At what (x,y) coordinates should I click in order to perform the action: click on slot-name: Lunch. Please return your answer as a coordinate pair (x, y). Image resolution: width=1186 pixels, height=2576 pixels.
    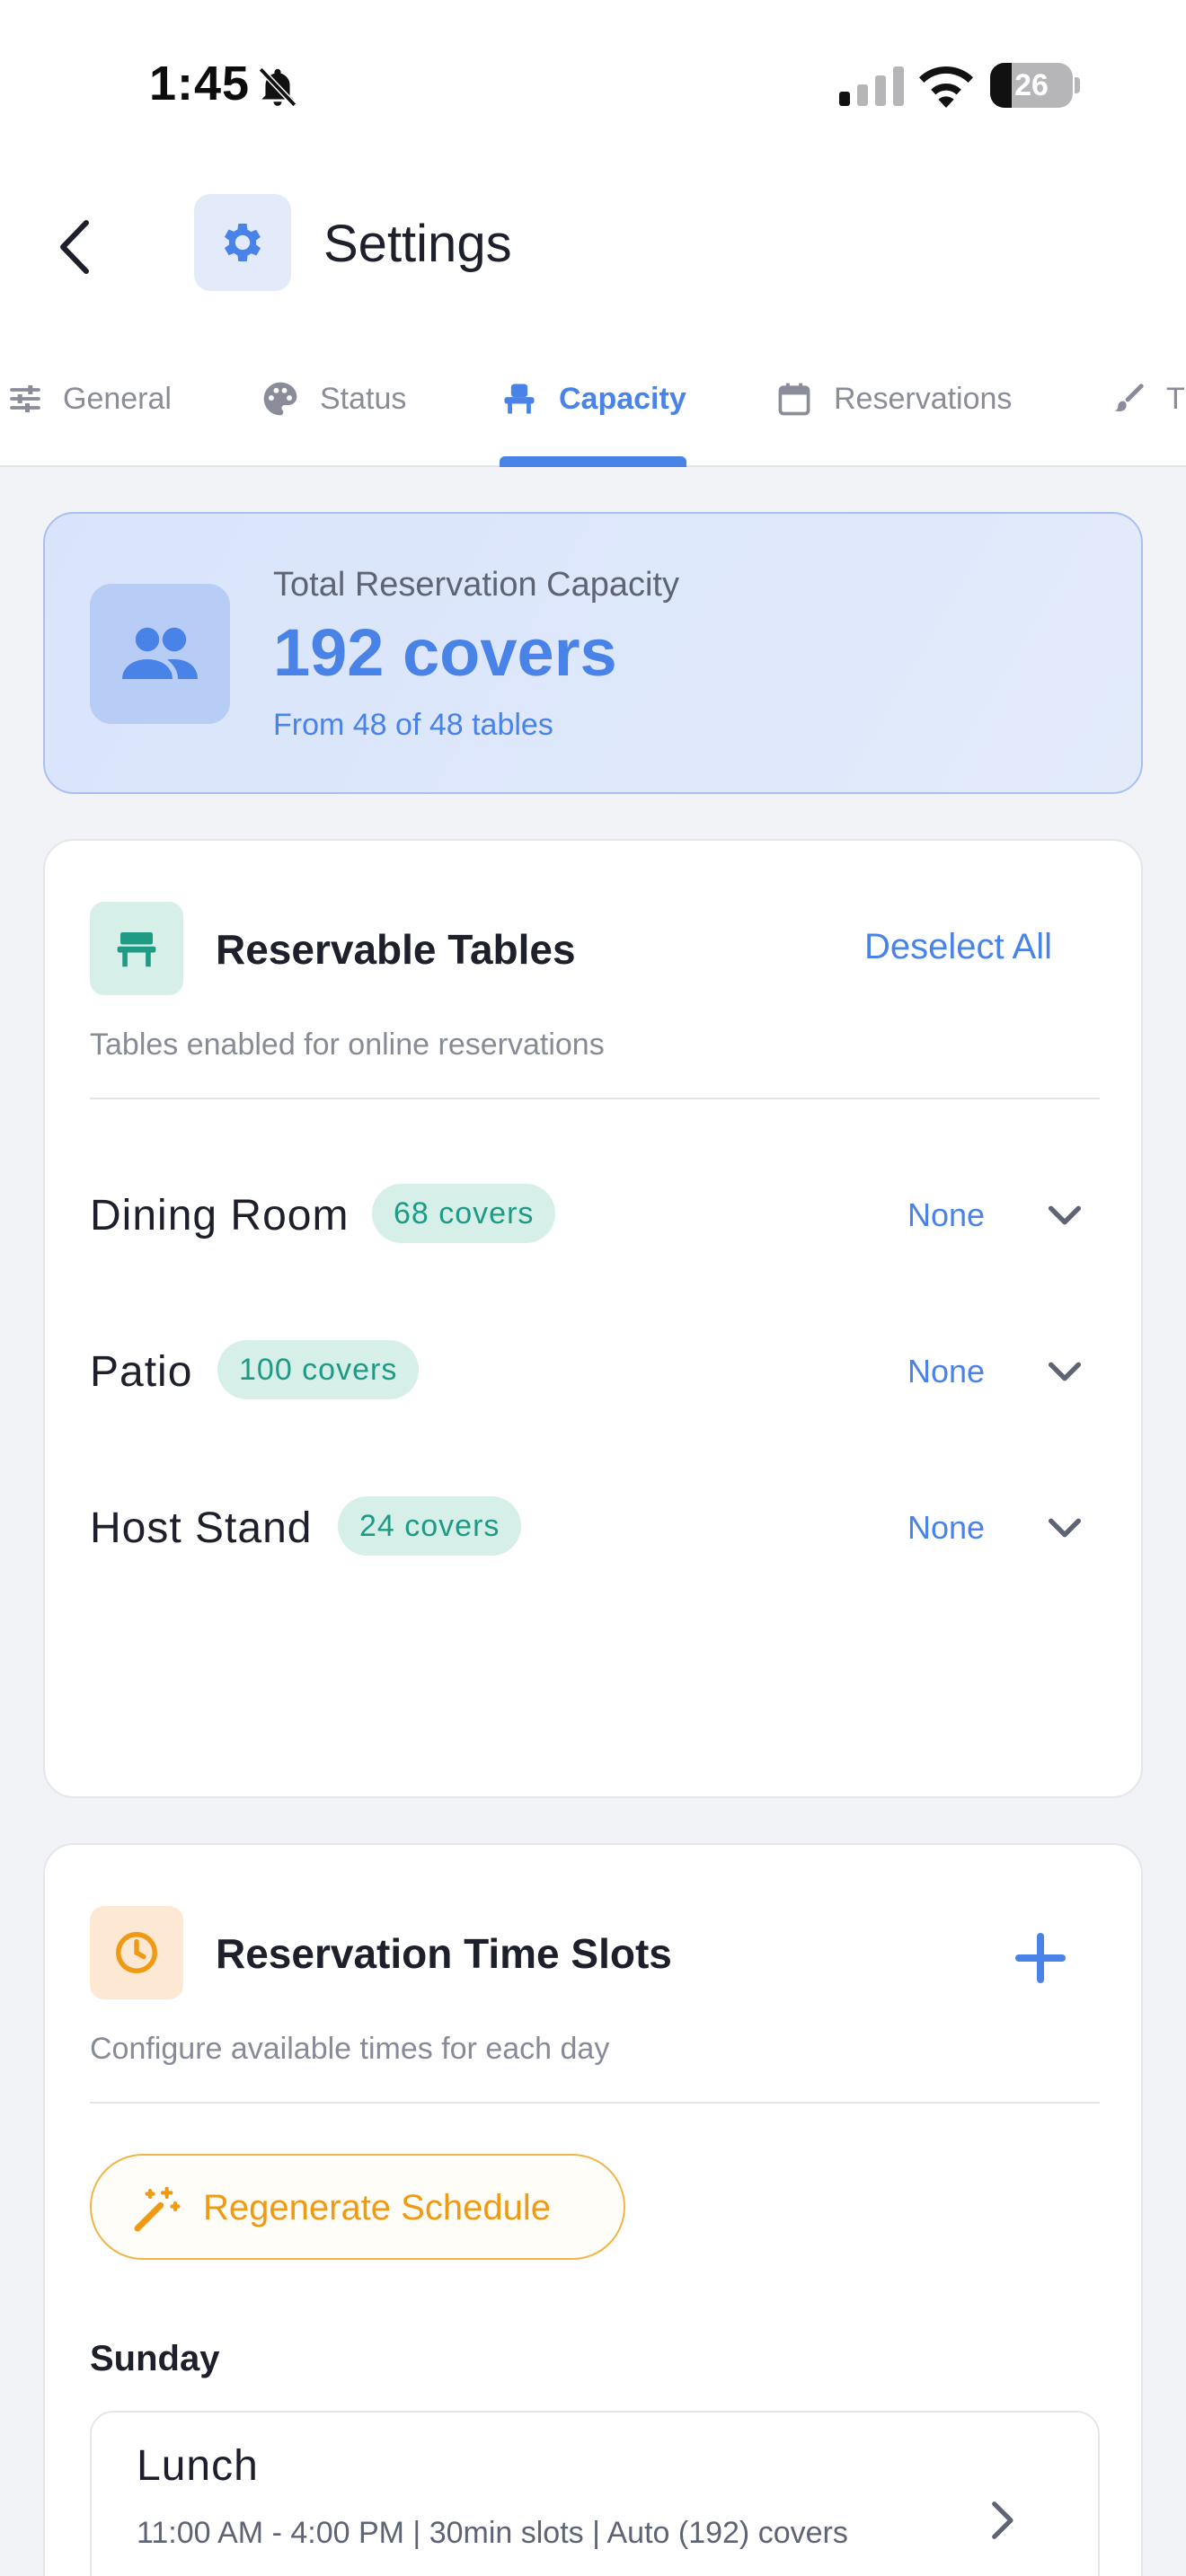
    Looking at the image, I should click on (198, 2466).